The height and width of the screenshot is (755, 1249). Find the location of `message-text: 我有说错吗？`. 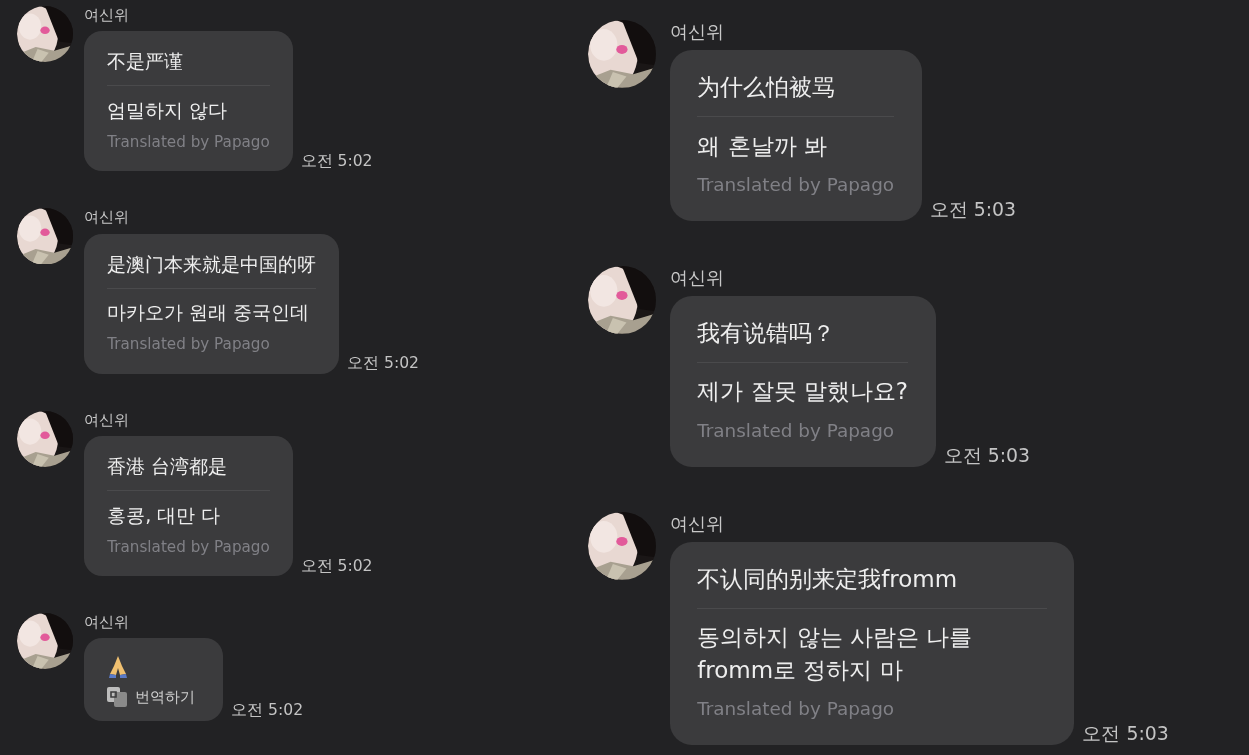

message-text: 我有说错吗？ is located at coordinates (767, 333).